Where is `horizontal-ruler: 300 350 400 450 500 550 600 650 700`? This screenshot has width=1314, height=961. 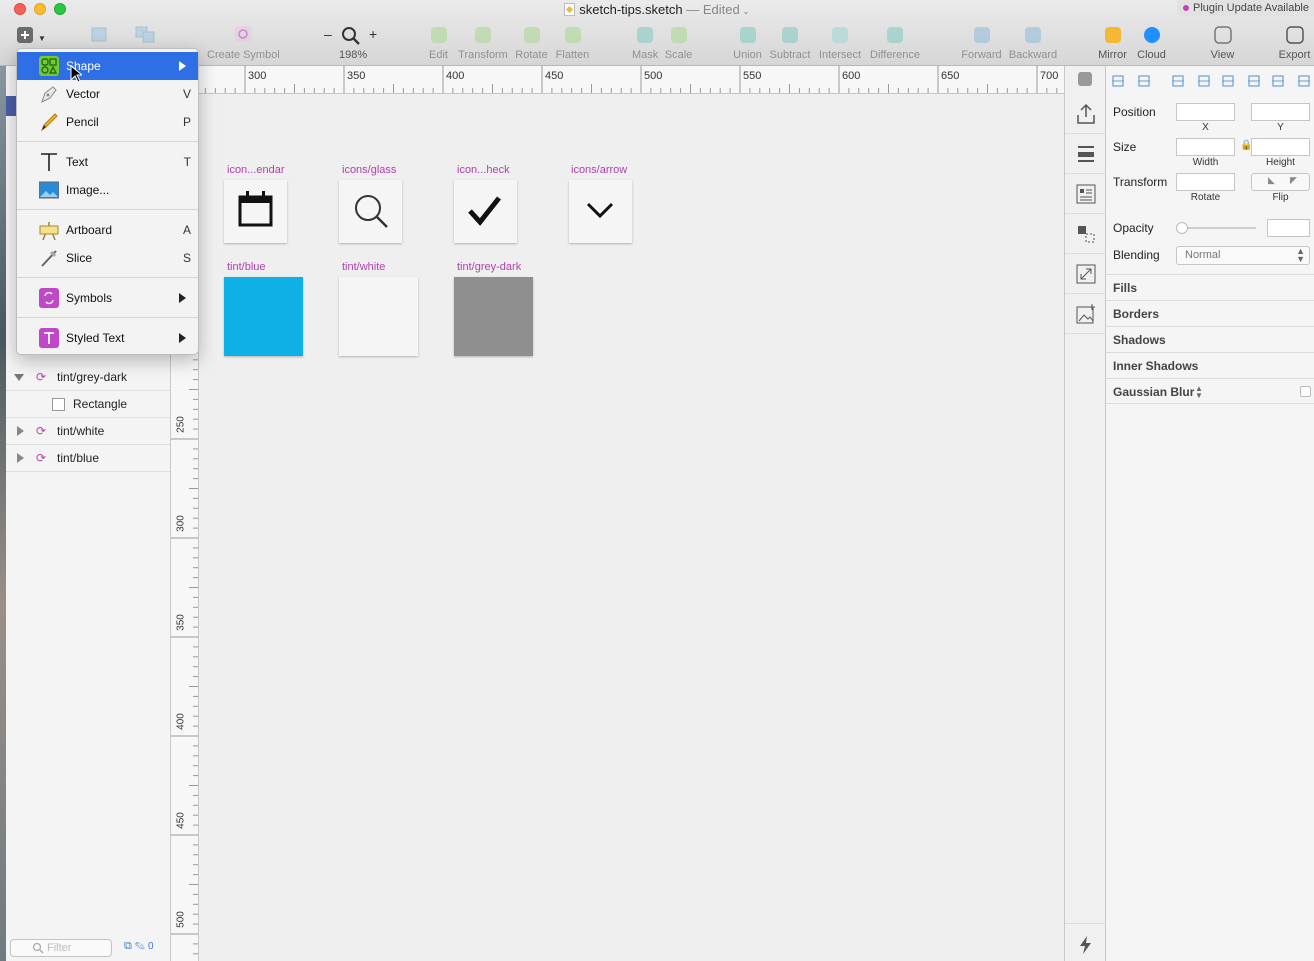 horizontal-ruler: 300 350 400 450 500 550 600 650 700 is located at coordinates (631, 80).